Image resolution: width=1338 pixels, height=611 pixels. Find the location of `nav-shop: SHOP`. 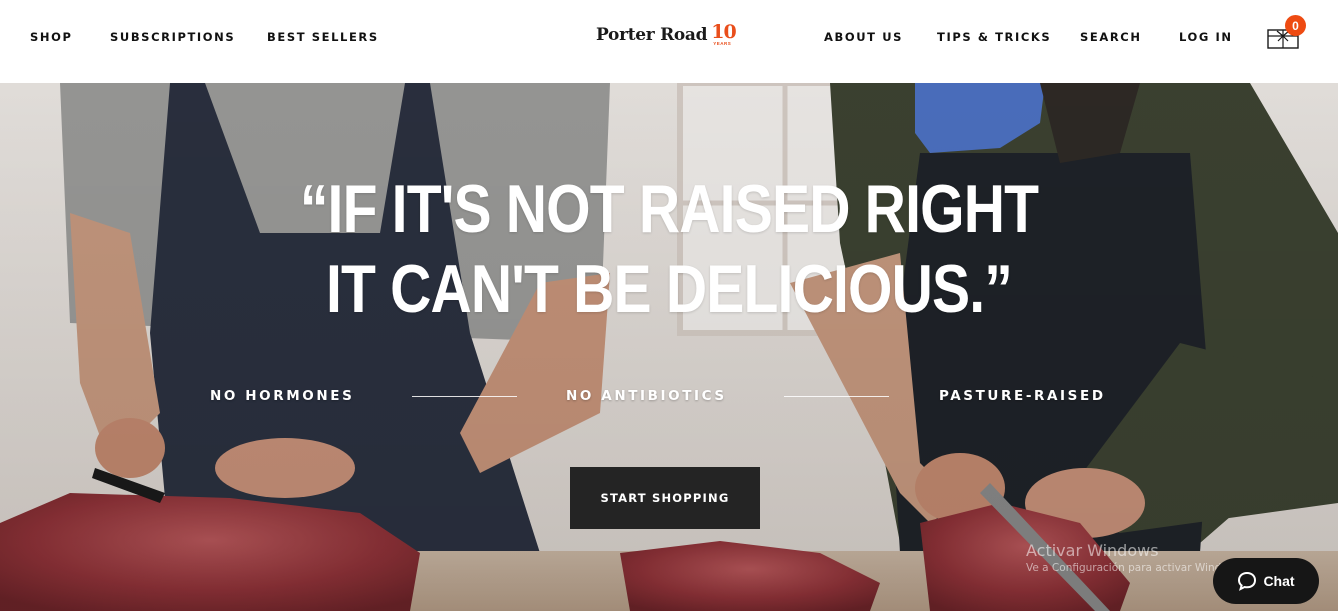

nav-shop: SHOP is located at coordinates (51, 37).